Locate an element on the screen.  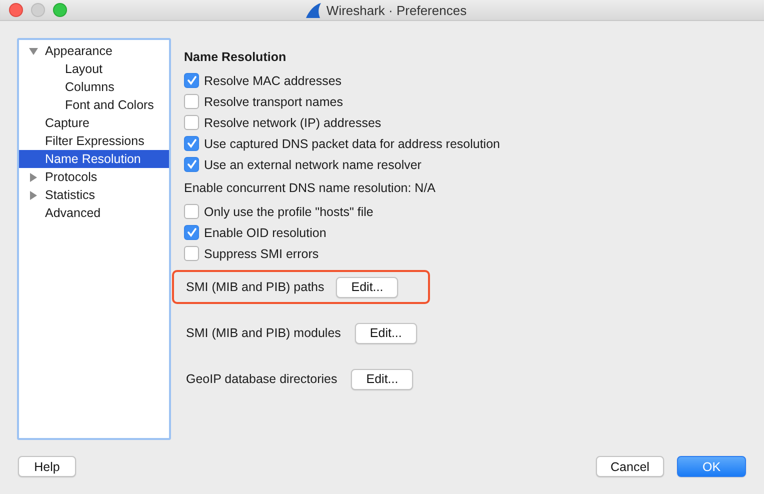
info-text: Enable concurrent DNS name resolution: N/A is located at coordinates (310, 188).